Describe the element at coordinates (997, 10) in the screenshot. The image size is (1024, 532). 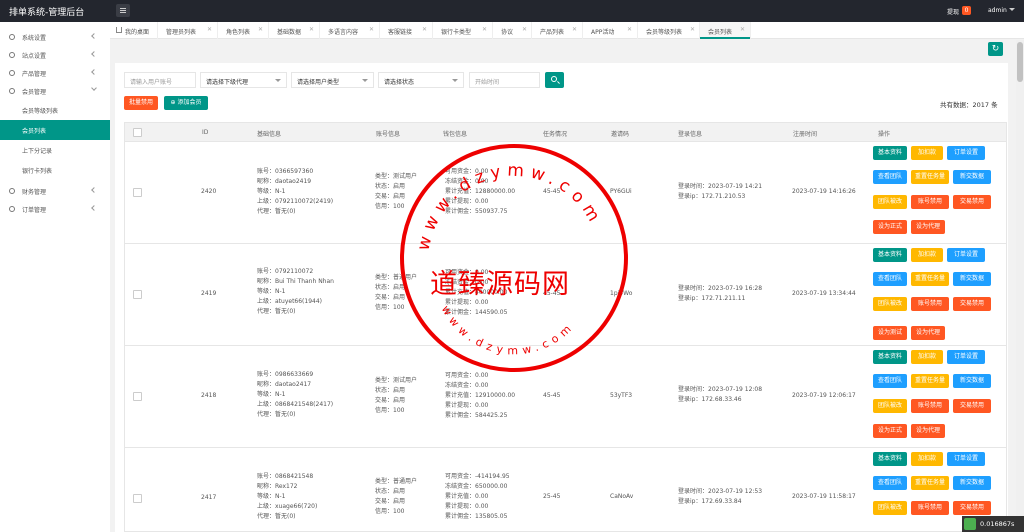
I see `user-menu: admin` at that location.